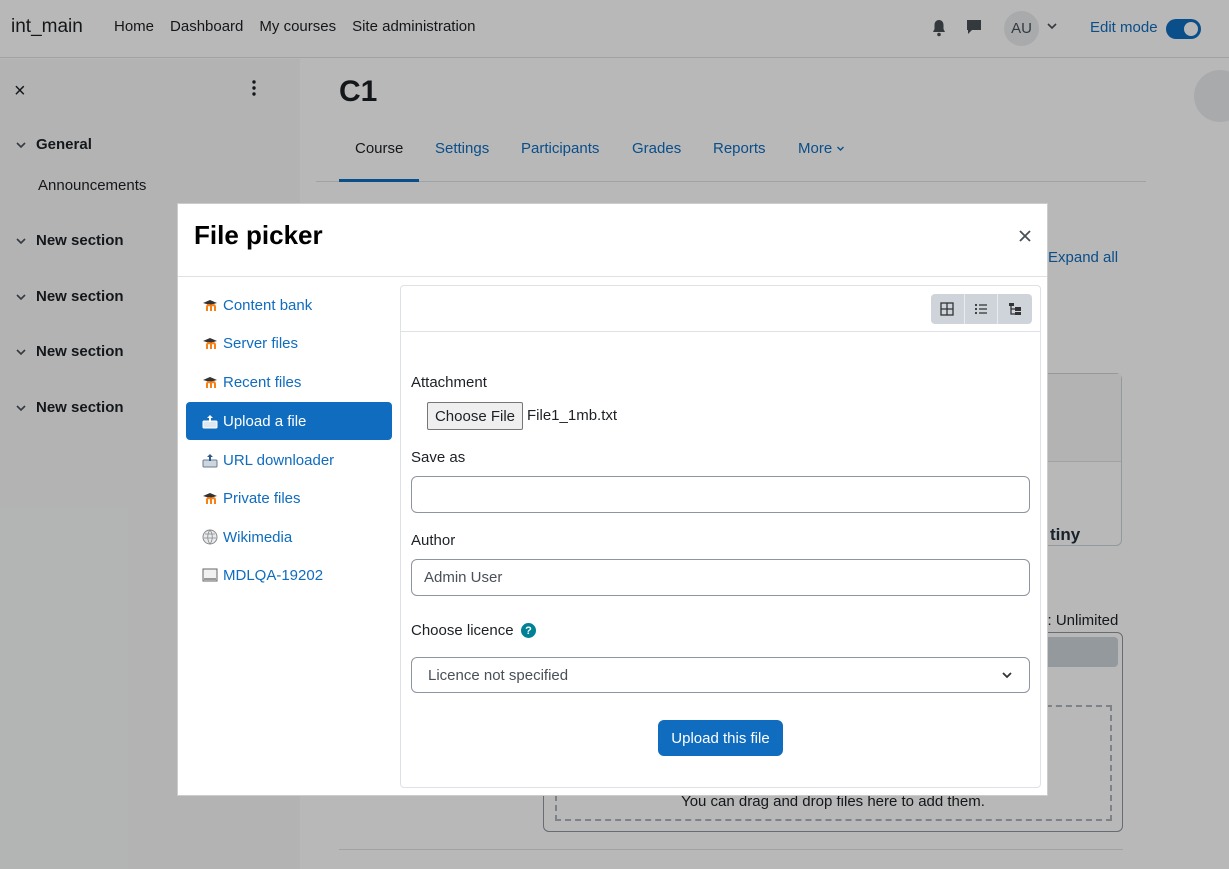 The height and width of the screenshot is (869, 1229). I want to click on view-icons-button, so click(948, 309).